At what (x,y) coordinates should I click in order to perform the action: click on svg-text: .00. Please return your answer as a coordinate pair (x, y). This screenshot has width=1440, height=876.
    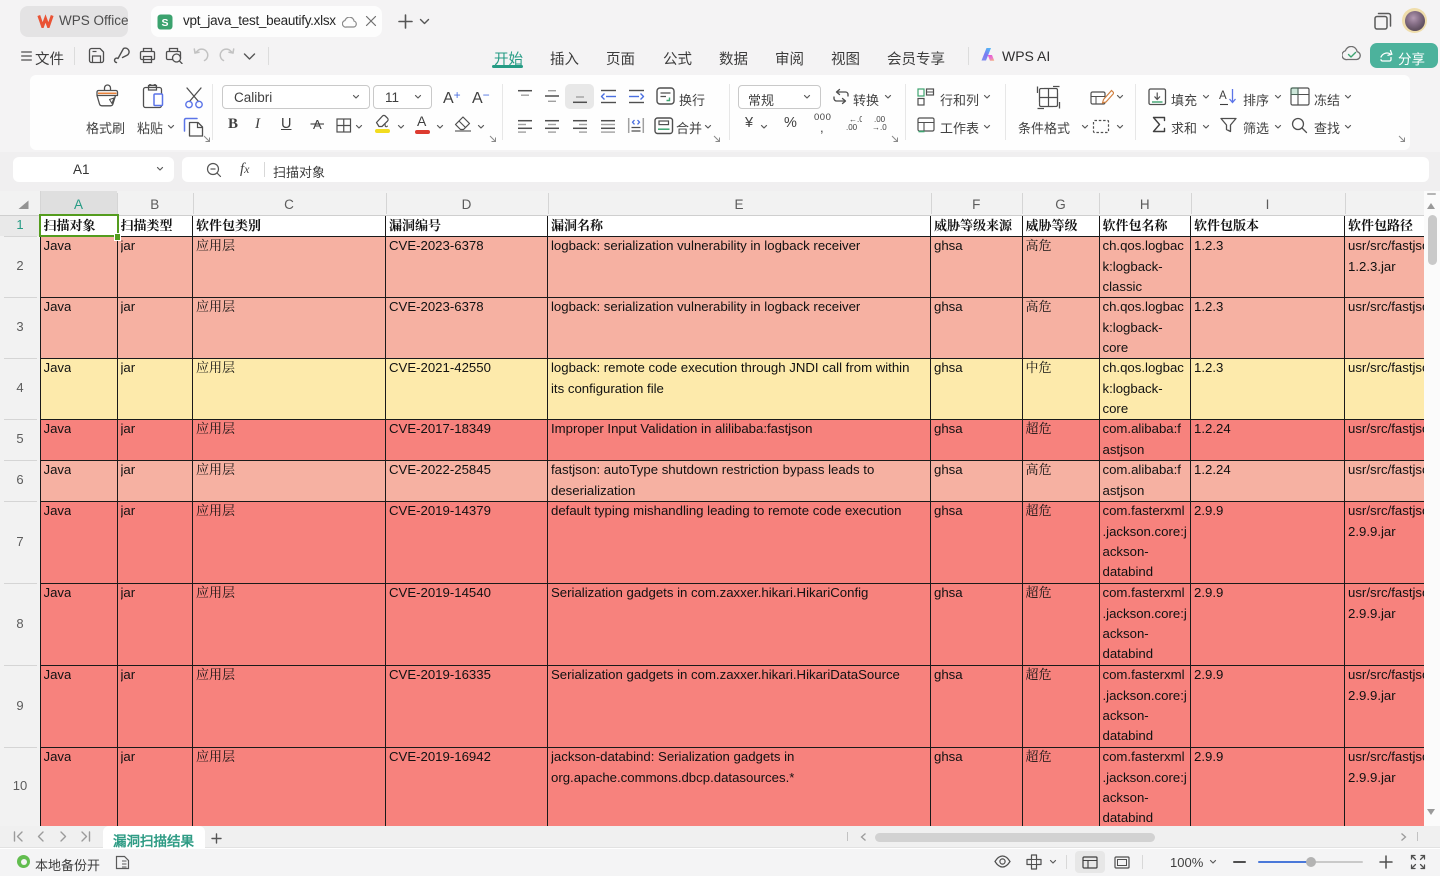
    Looking at the image, I should click on (852, 127).